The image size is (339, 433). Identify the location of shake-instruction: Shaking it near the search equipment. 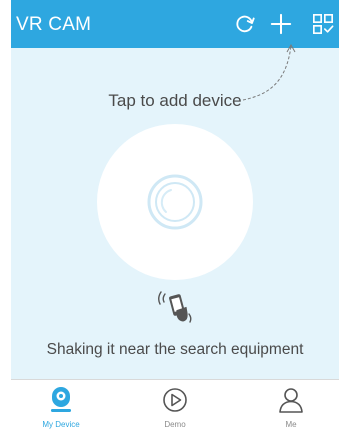
(175, 349).